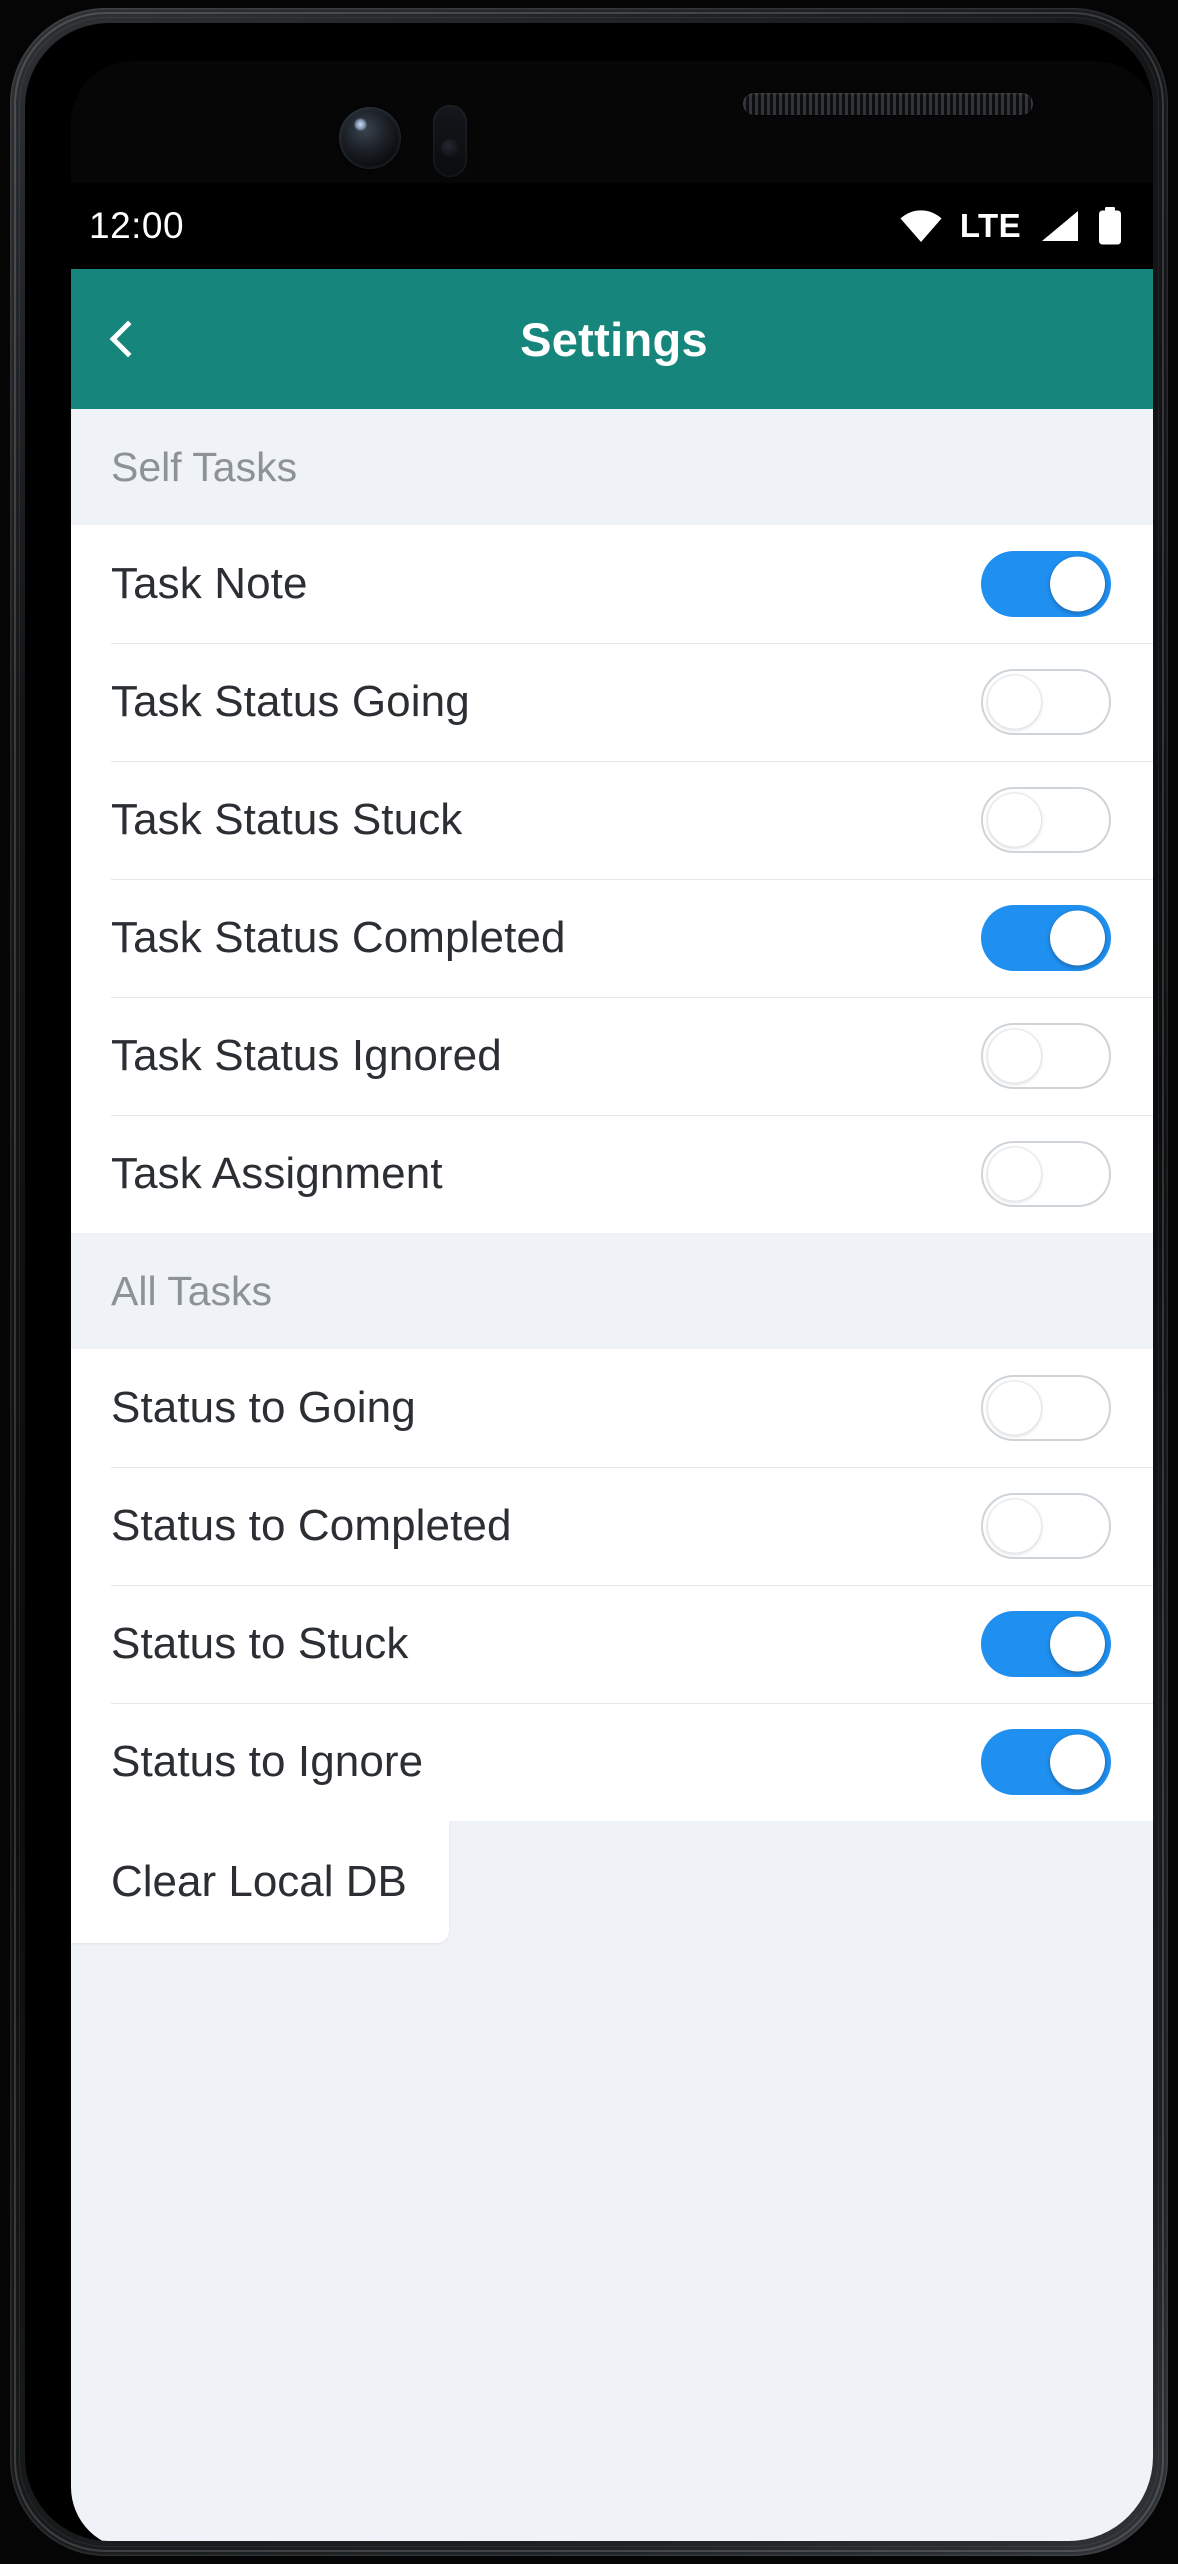 This screenshot has height=2564, width=1178. What do you see at coordinates (290, 701) in the screenshot?
I see `setting-label: Task Status Going` at bounding box center [290, 701].